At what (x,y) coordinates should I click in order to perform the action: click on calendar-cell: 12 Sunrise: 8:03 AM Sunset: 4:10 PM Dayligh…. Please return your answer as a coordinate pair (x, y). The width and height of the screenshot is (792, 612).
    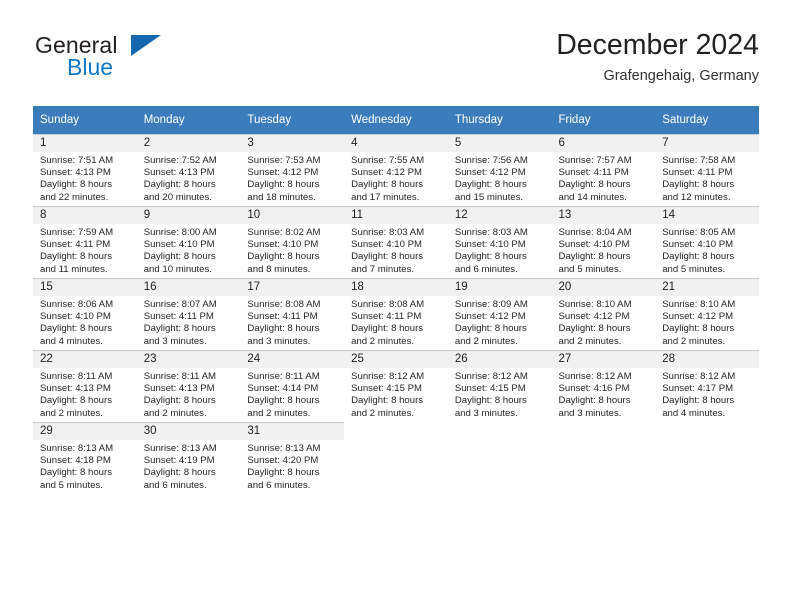
    Looking at the image, I should click on (499, 242).